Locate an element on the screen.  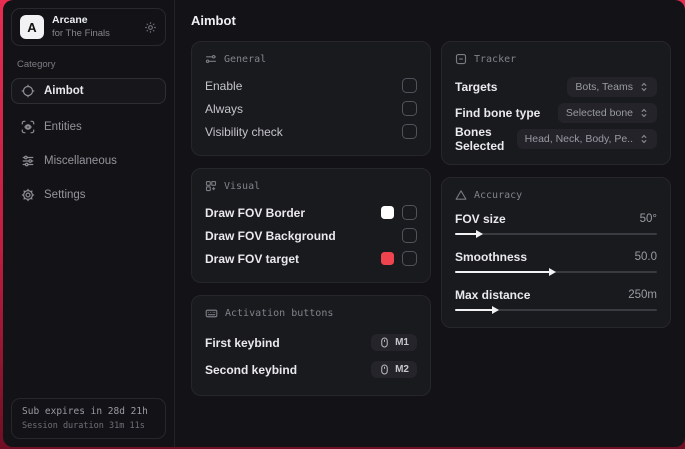
keybind-value: M2 is located at coordinates (402, 369).